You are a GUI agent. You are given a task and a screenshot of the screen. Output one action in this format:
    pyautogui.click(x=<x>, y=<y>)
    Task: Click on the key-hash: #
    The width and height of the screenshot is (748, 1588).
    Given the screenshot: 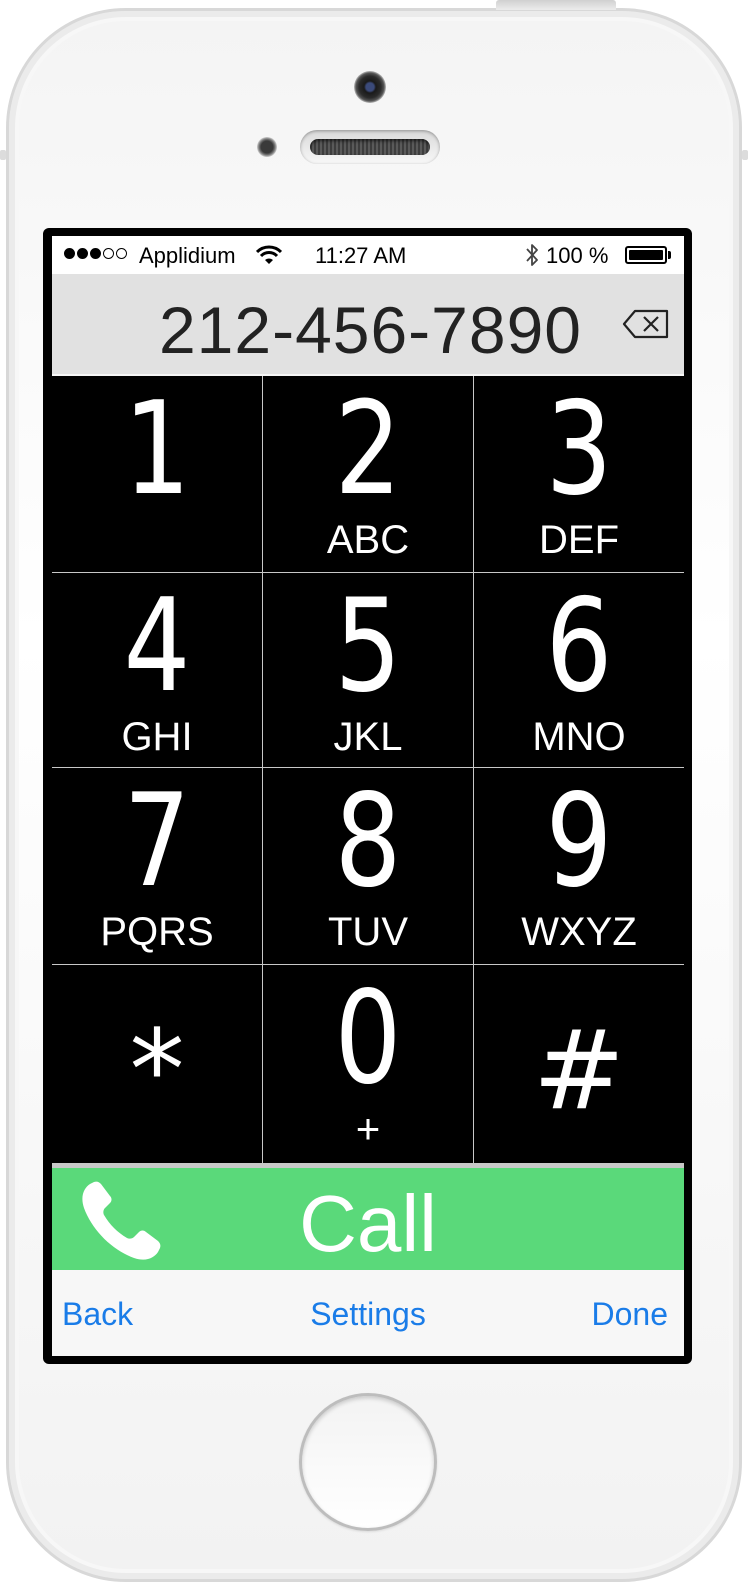 What is the action you would take?
    pyautogui.click(x=579, y=1064)
    